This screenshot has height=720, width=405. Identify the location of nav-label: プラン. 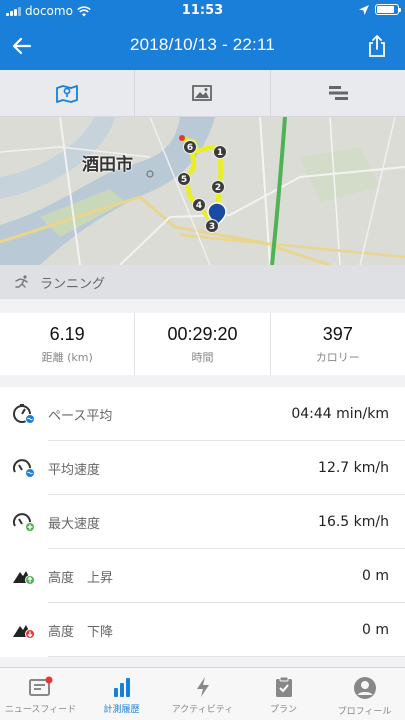
(283, 710).